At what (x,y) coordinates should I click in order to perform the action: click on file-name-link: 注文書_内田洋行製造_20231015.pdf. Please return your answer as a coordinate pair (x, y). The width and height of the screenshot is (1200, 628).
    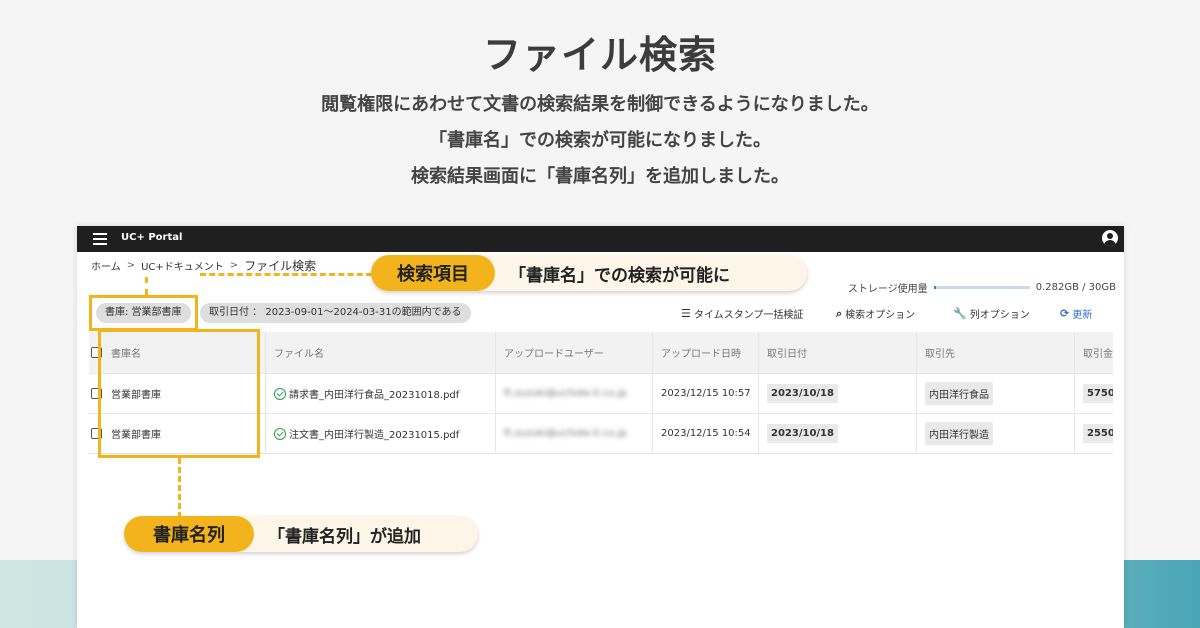
    Looking at the image, I should click on (374, 433).